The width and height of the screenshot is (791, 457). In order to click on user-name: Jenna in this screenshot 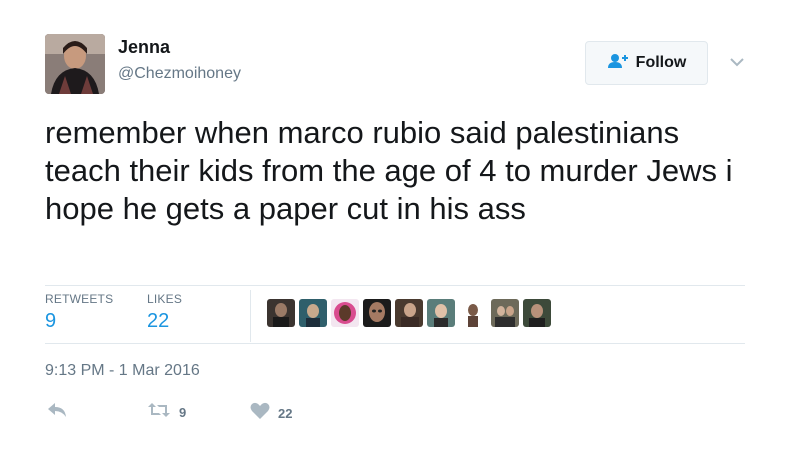, I will do `click(144, 47)`.